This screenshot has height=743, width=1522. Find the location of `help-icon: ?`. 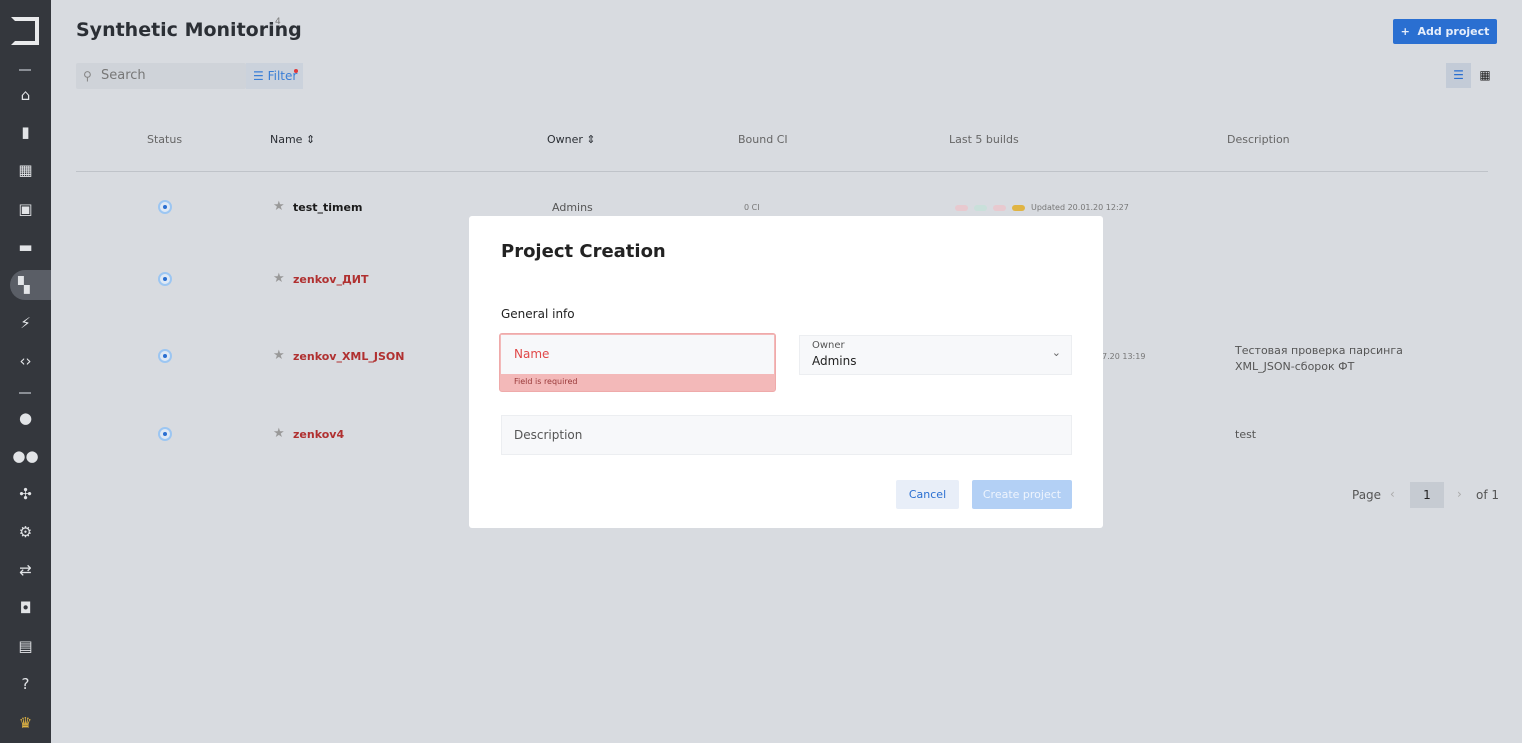

help-icon: ? is located at coordinates (25, 684).